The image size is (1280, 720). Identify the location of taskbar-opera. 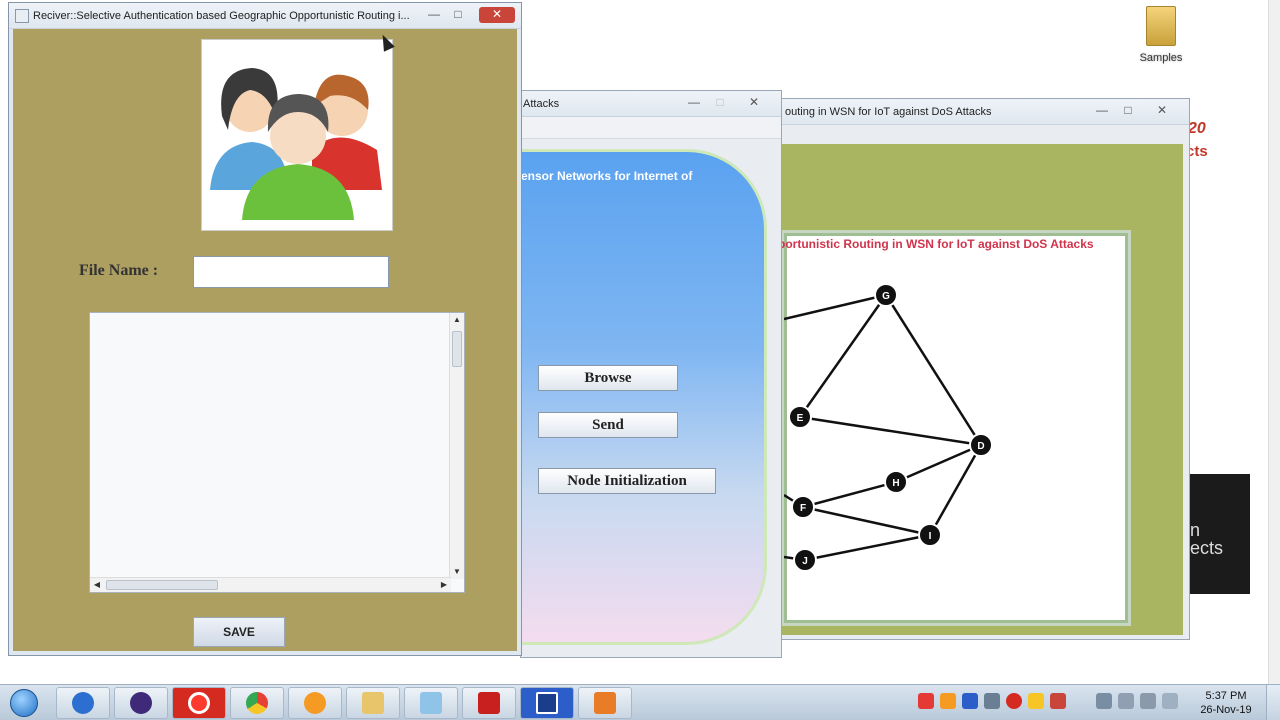
(199, 703).